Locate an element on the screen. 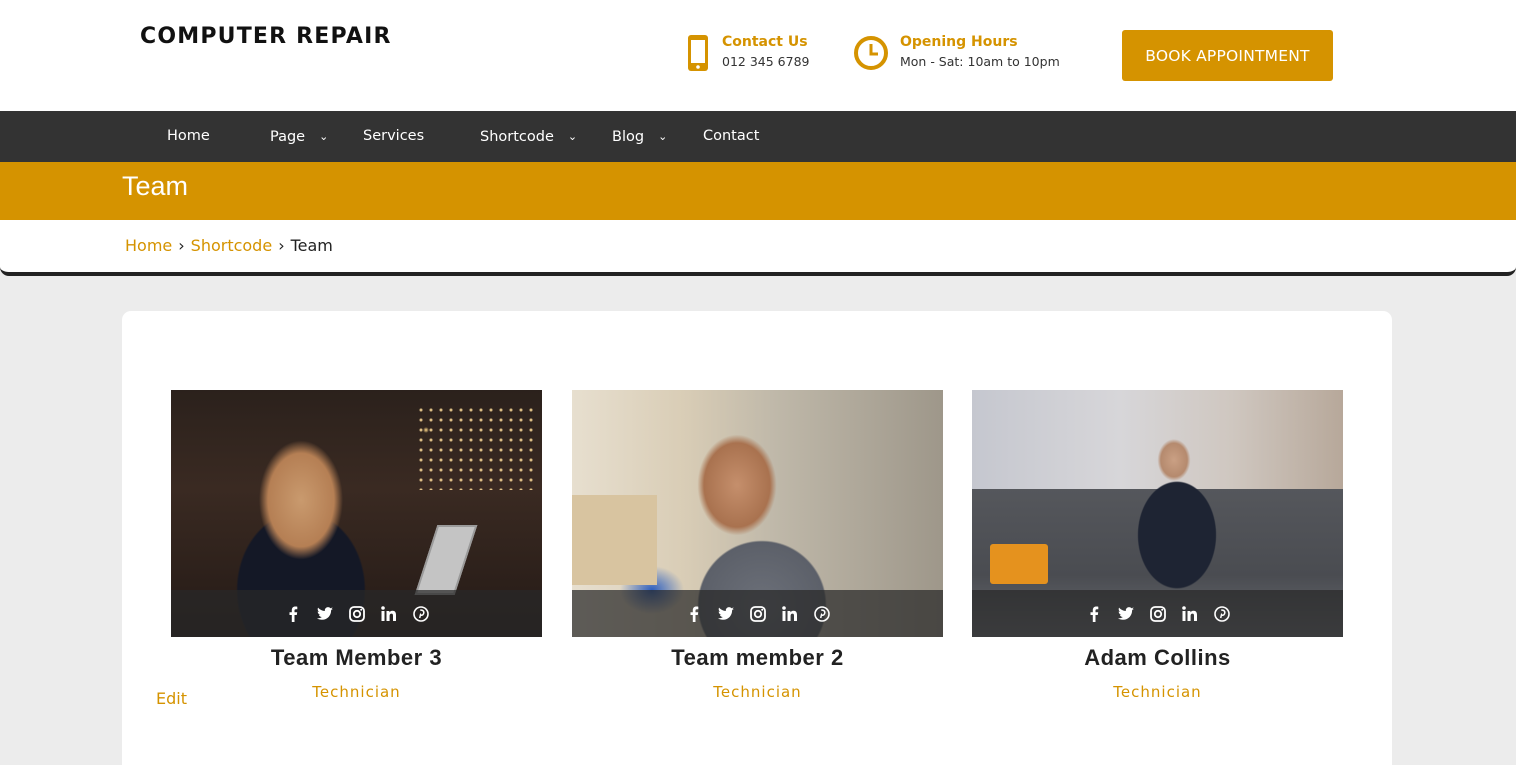 The width and height of the screenshot is (1516, 765). member-name: Team member 2 is located at coordinates (757, 658).